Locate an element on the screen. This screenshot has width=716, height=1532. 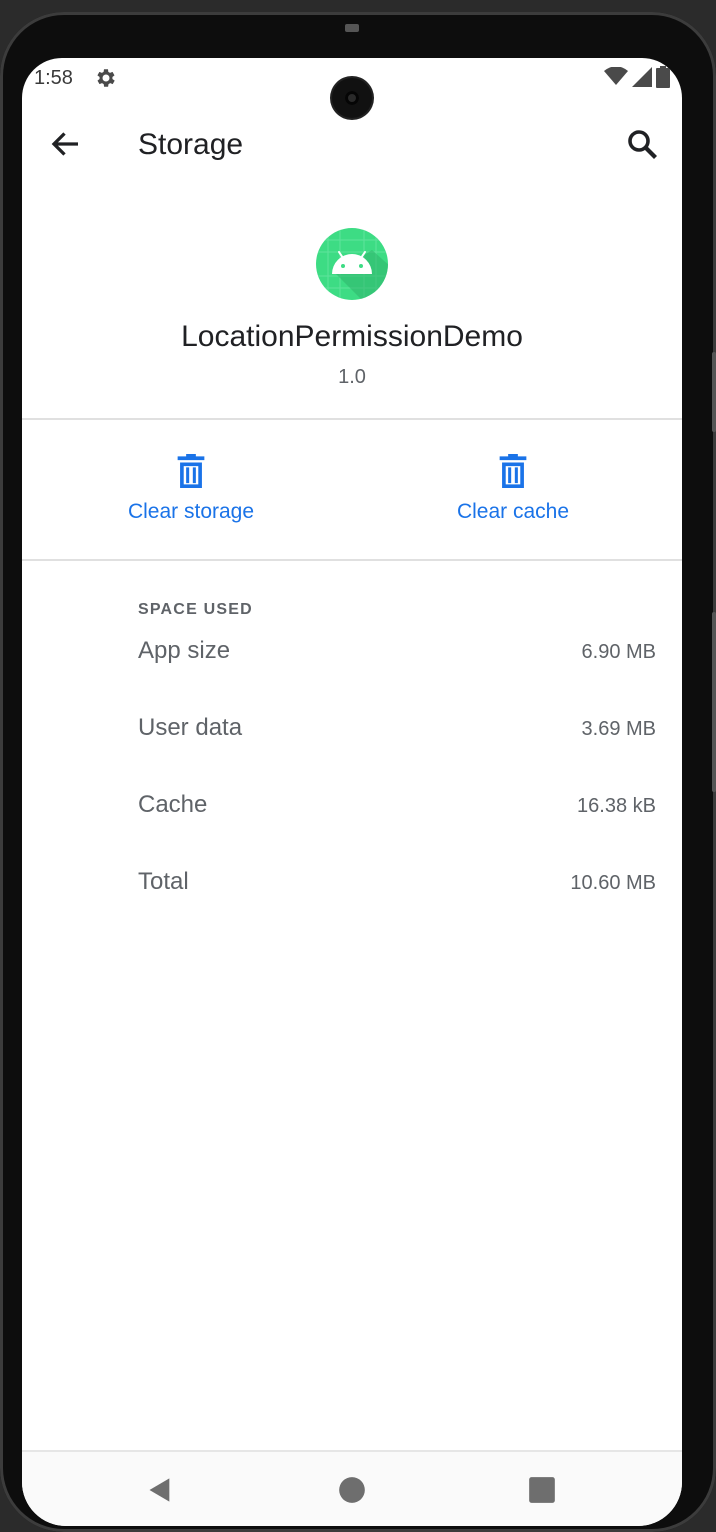
app-version: 1.0 is located at coordinates (352, 377).